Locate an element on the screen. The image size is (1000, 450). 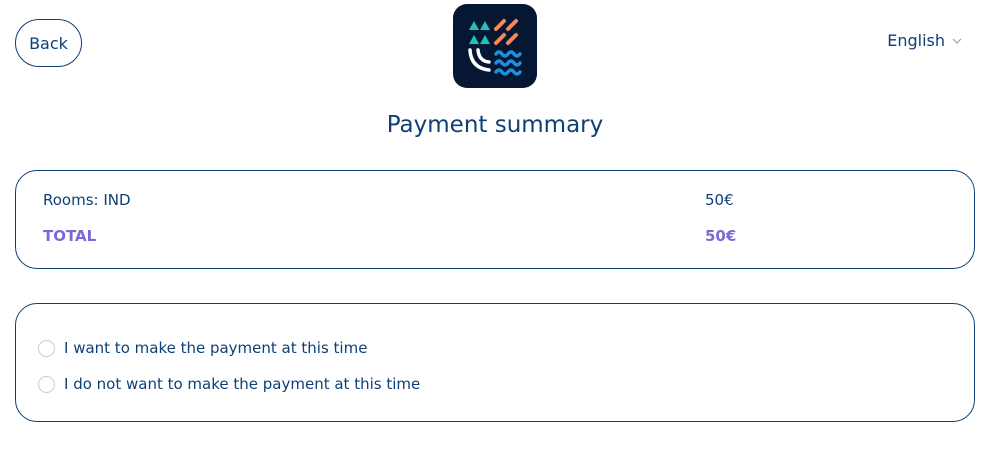
total-label: TOTAL is located at coordinates (70, 236).